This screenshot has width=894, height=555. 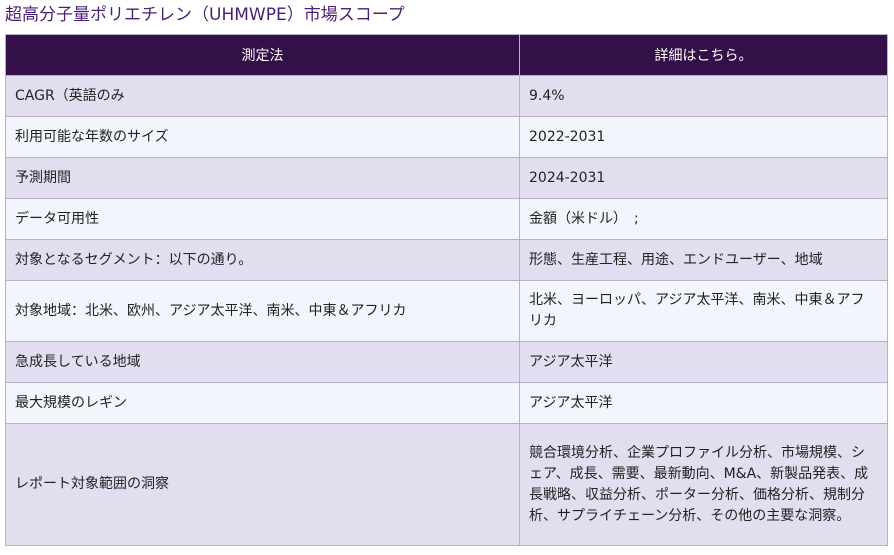 I want to click on table-header-row: 測定法 詳細はこちら。, so click(x=446, y=55).